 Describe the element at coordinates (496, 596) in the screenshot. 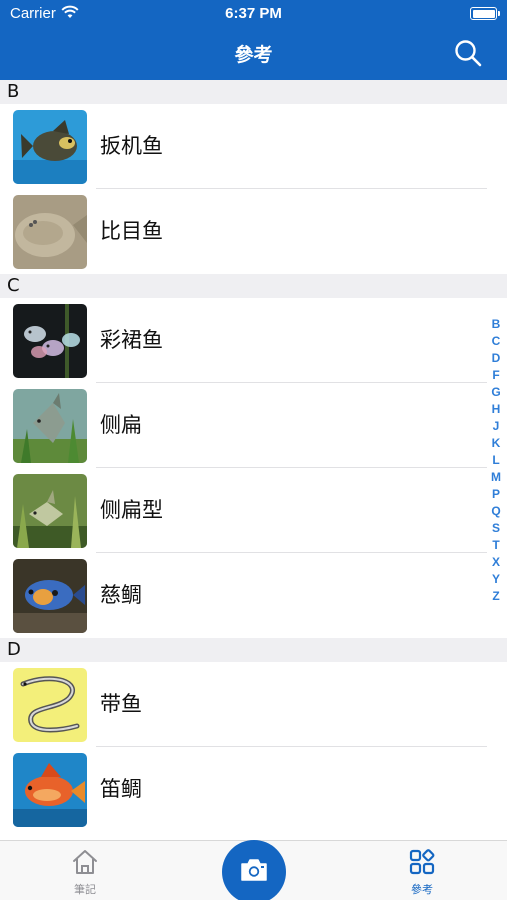

I see `index-letter: Z` at that location.